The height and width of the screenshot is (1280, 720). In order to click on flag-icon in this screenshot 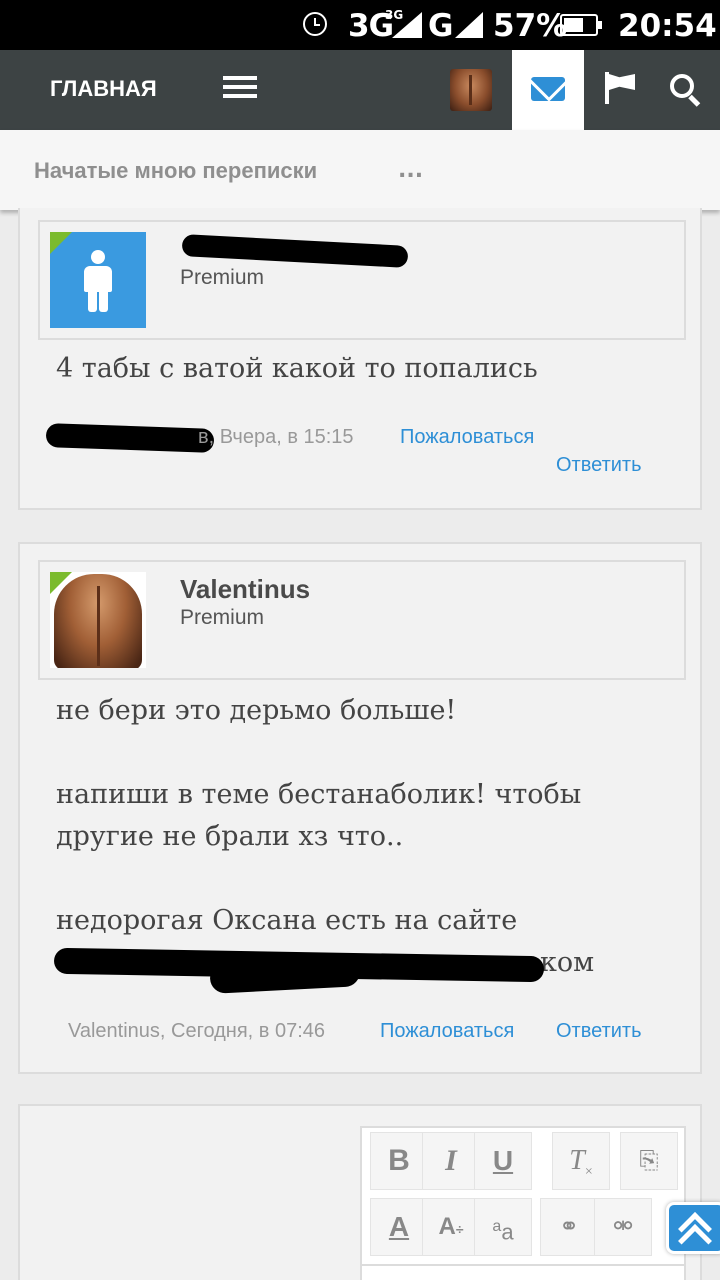, I will do `click(621, 88)`.